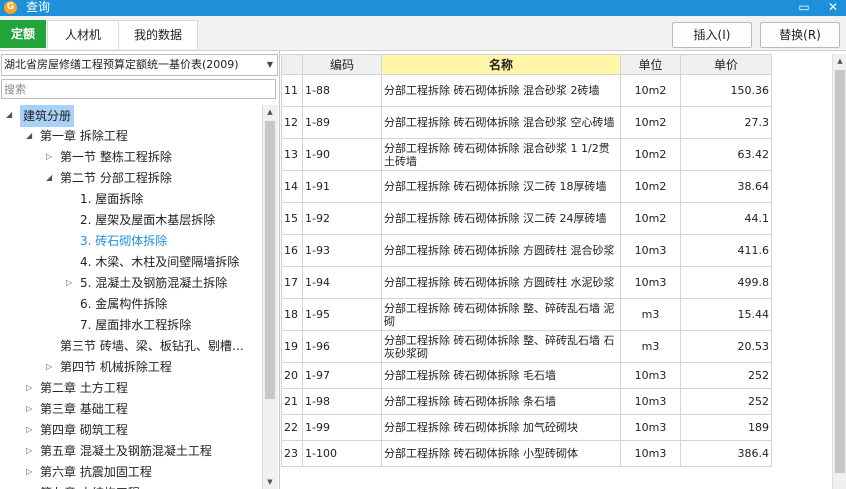  What do you see at coordinates (726, 427) in the screenshot?
I see `cell-price: 189` at bounding box center [726, 427].